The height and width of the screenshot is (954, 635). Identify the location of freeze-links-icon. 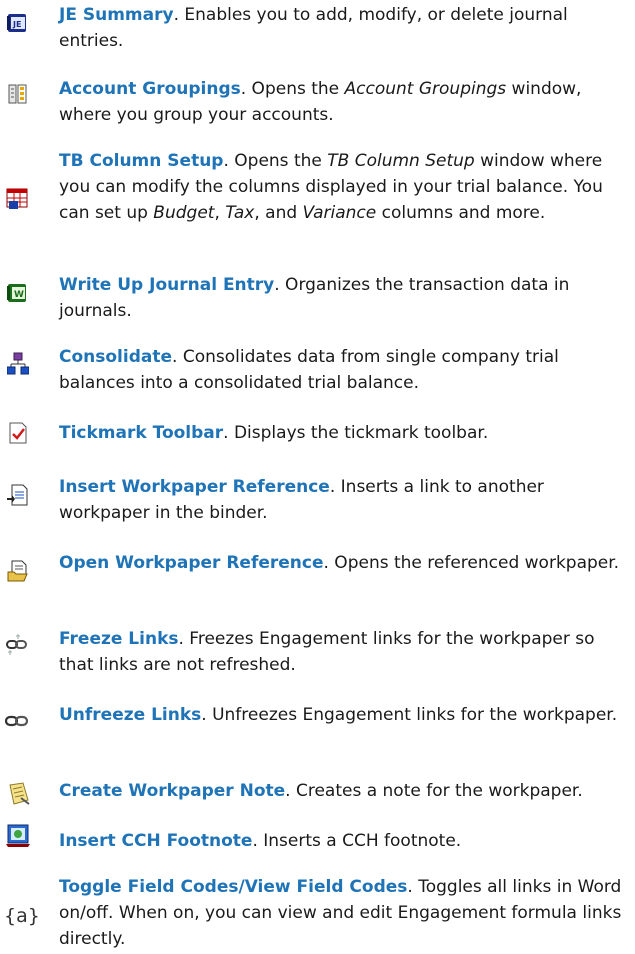
(25, 645).